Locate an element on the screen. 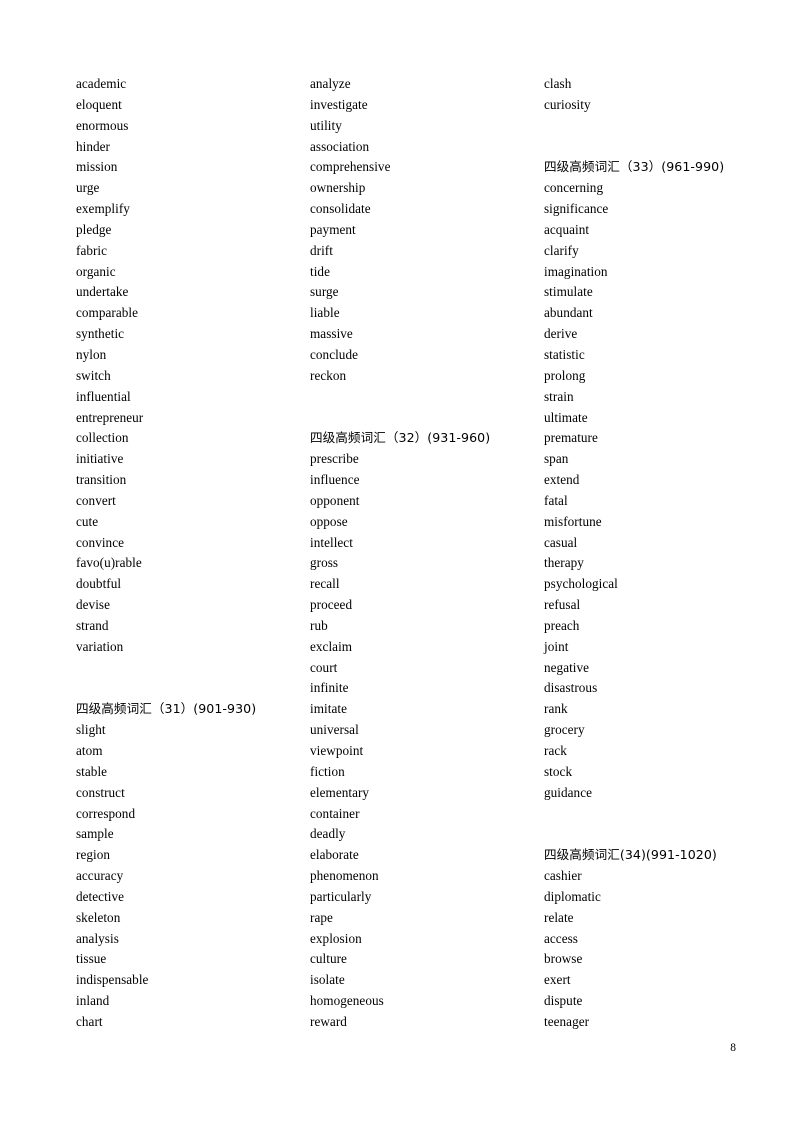 The image size is (794, 1123). vocabulary-word: surge is located at coordinates (324, 292).